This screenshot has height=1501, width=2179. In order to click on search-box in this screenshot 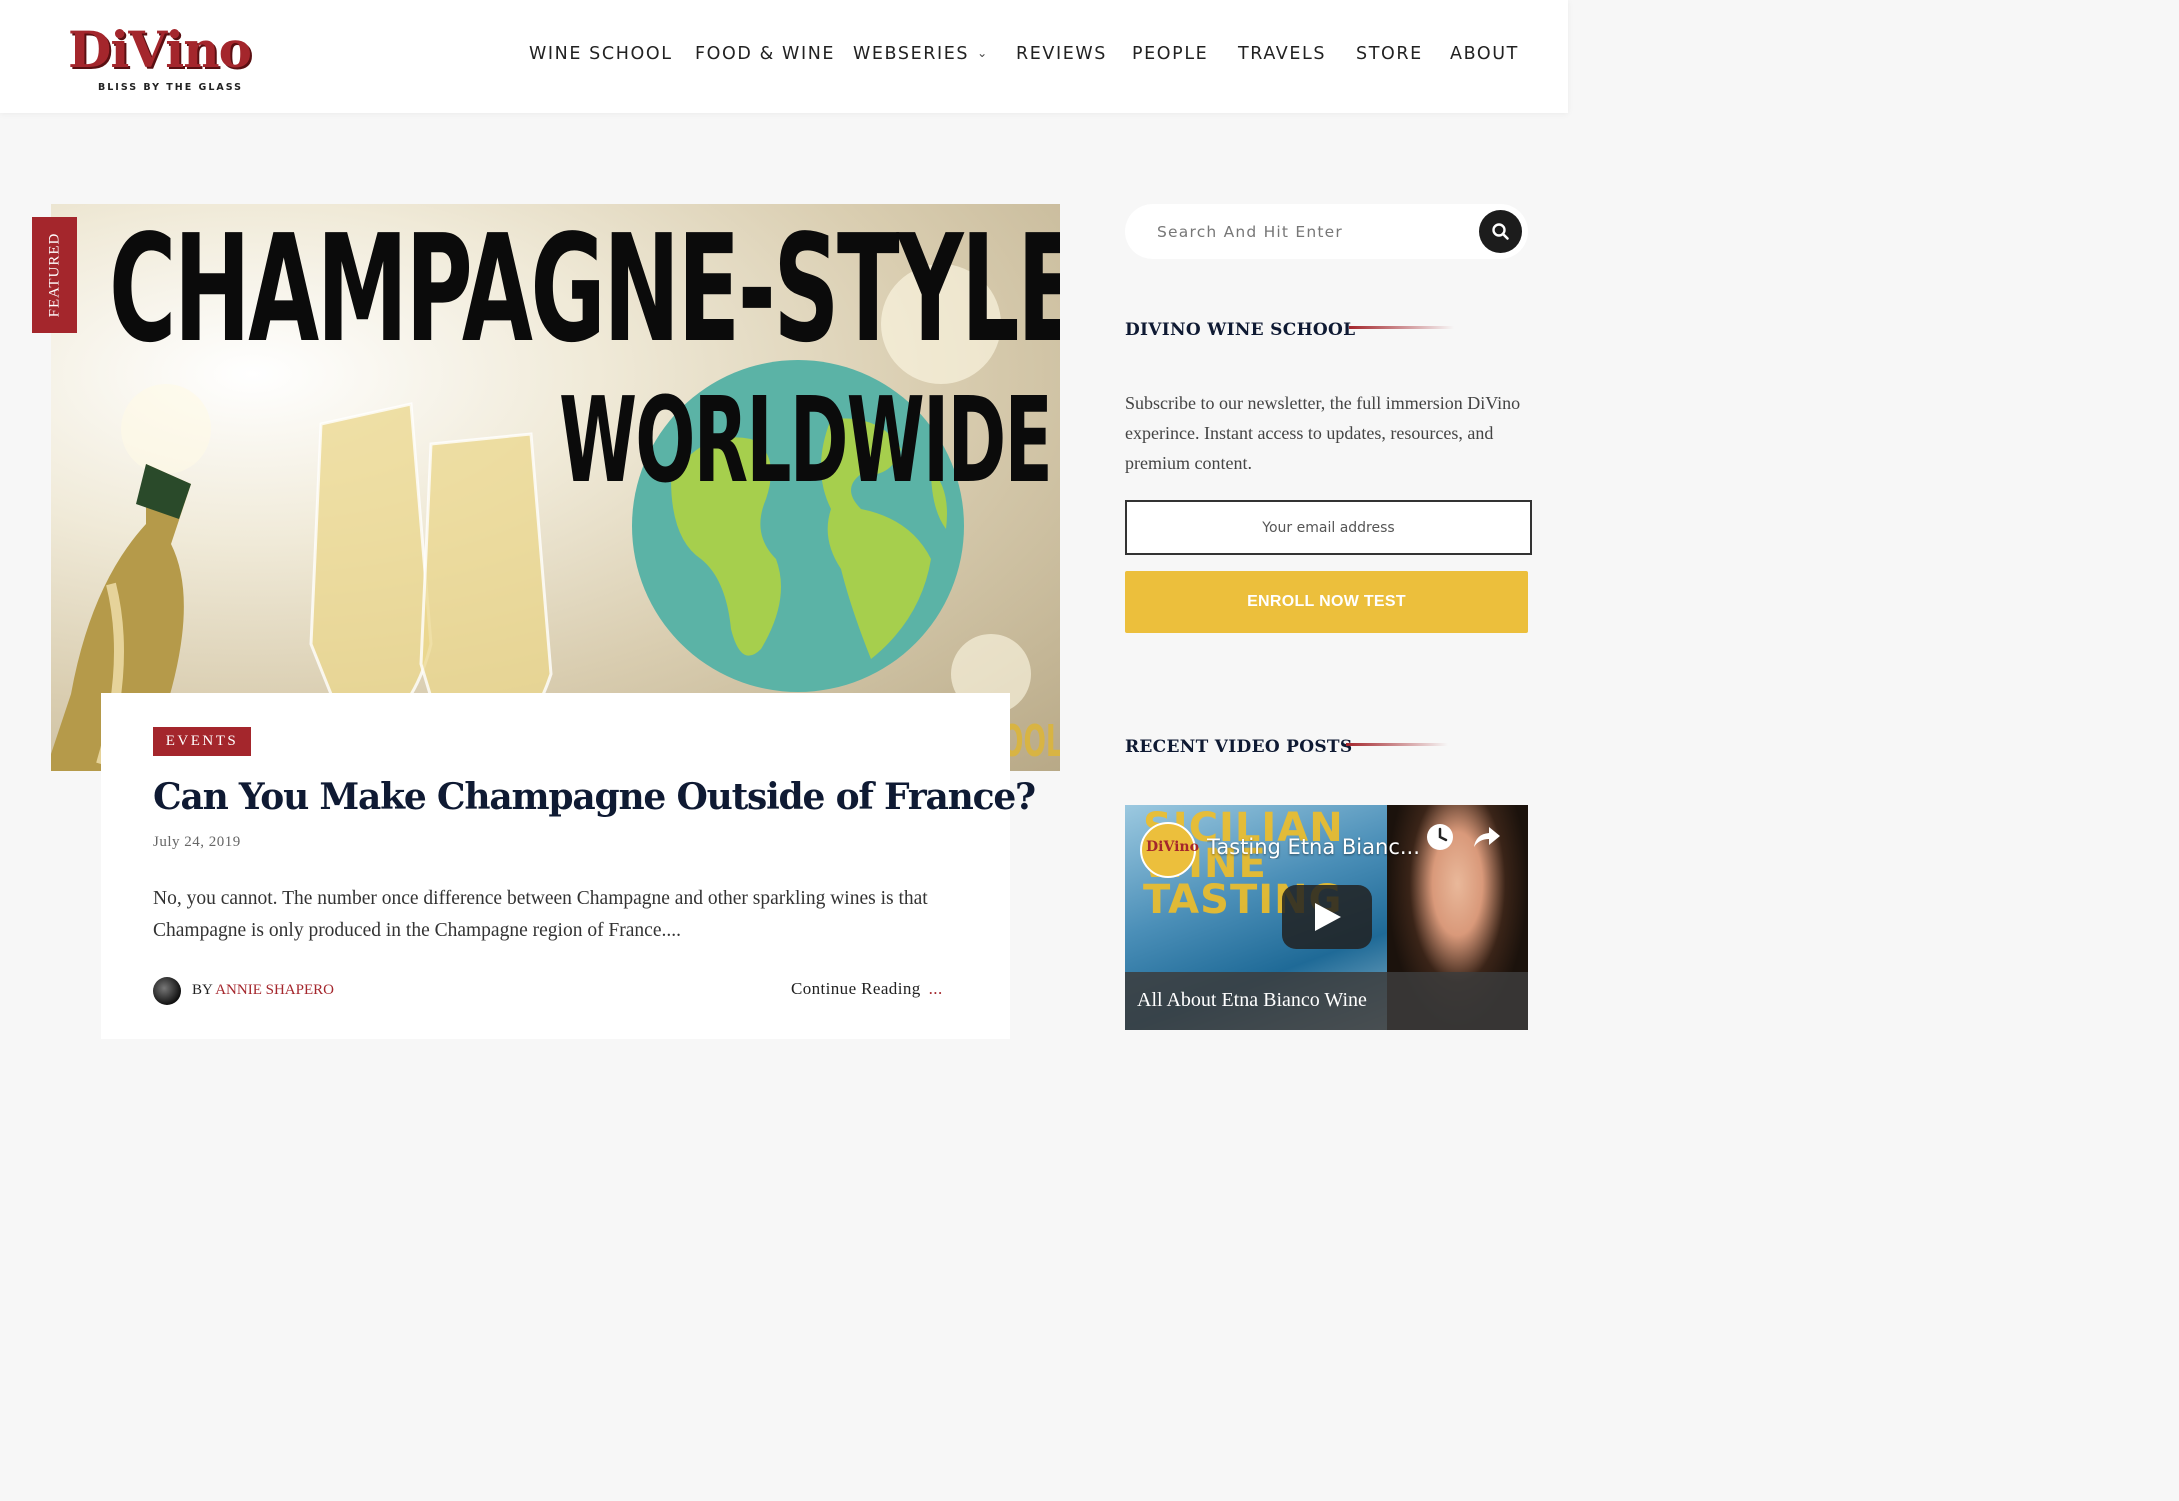, I will do `click(1326, 231)`.